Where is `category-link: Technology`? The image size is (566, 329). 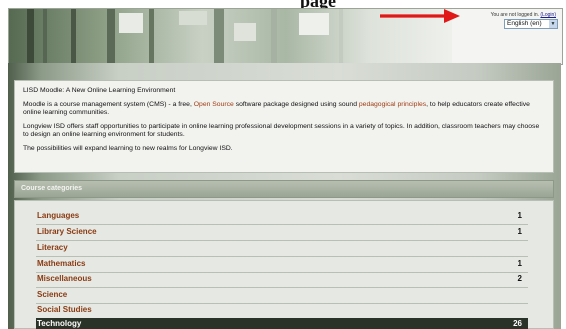
category-link: Technology is located at coordinates (59, 323).